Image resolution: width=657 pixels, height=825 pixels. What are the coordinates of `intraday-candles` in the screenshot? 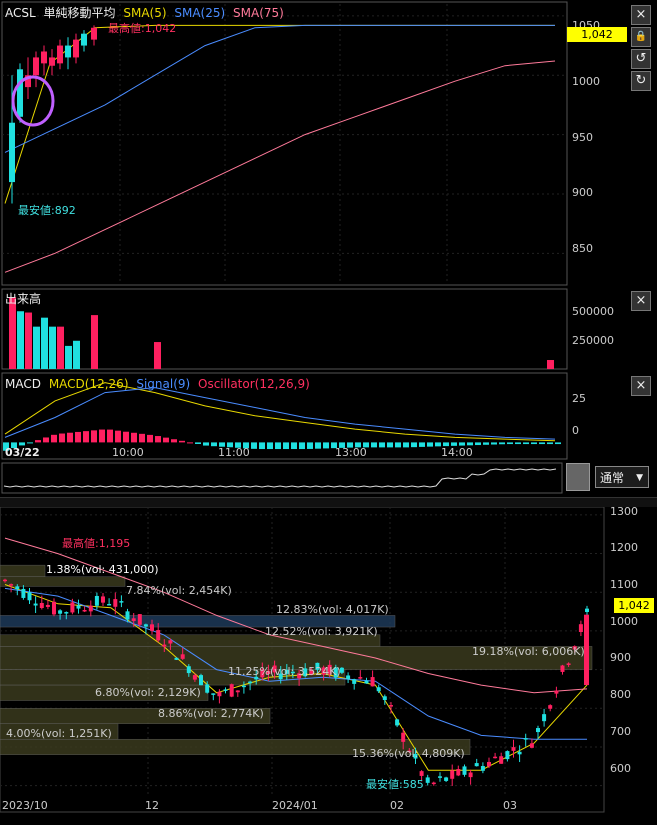 It's located at (53, 114).